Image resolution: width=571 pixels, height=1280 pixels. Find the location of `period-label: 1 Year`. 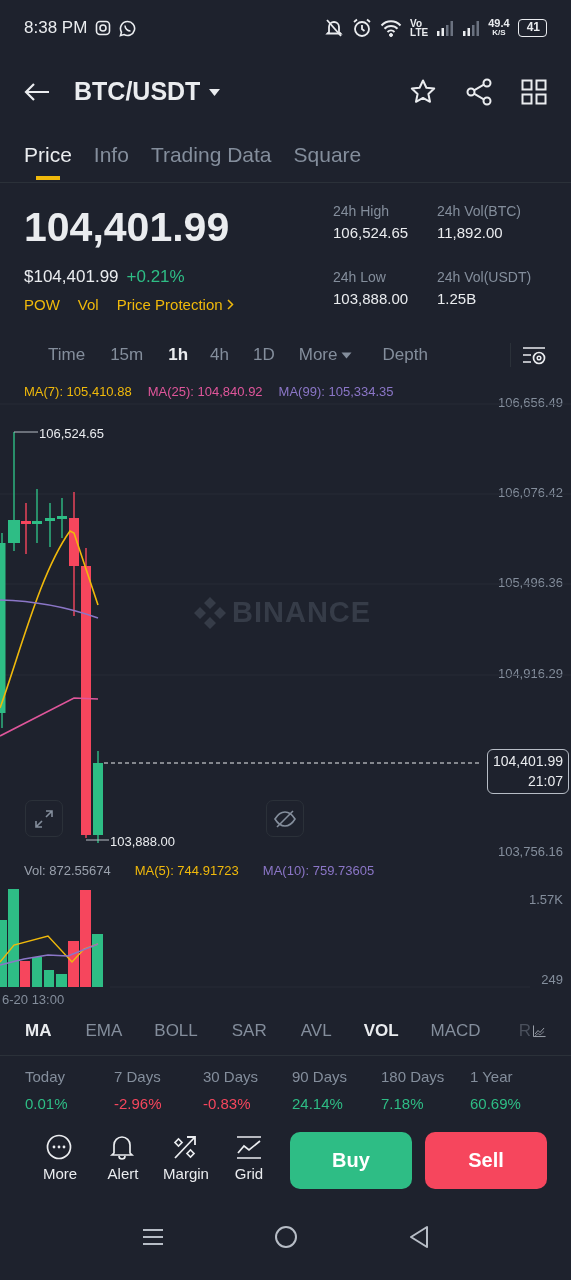

period-label: 1 Year is located at coordinates (492, 1077).